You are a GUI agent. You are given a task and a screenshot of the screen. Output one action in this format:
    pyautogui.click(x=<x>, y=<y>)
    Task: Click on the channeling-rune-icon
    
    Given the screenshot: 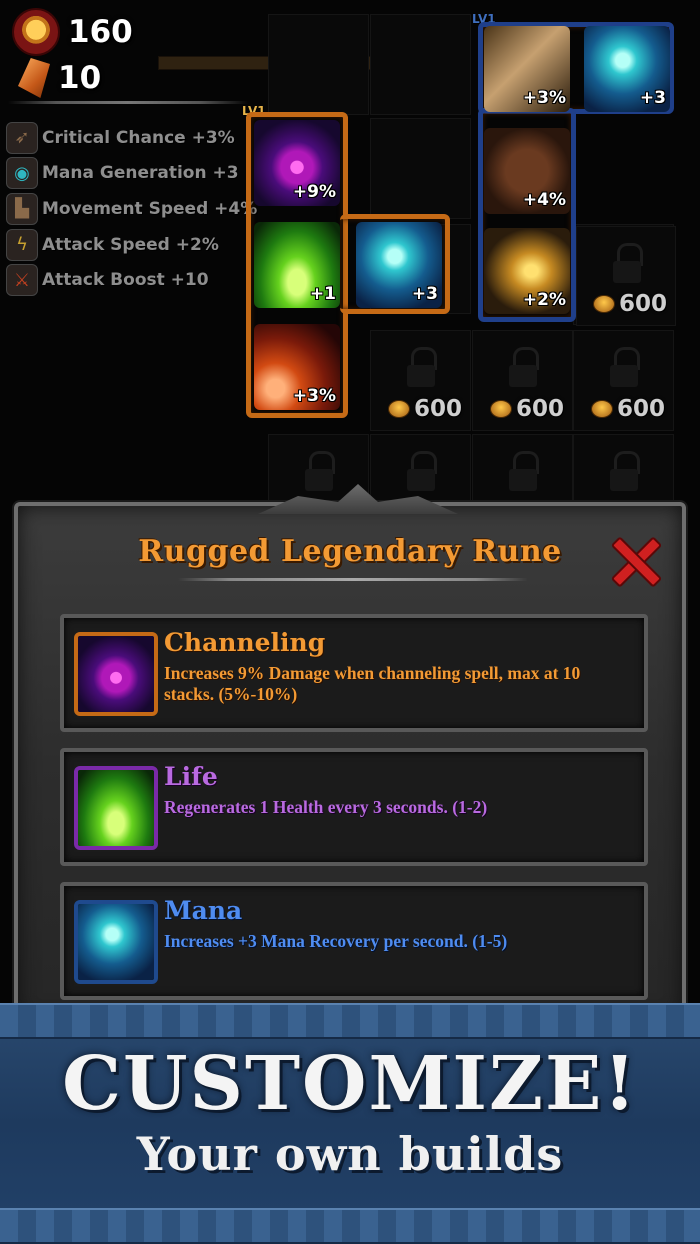 What is the action you would take?
    pyautogui.click(x=116, y=674)
    